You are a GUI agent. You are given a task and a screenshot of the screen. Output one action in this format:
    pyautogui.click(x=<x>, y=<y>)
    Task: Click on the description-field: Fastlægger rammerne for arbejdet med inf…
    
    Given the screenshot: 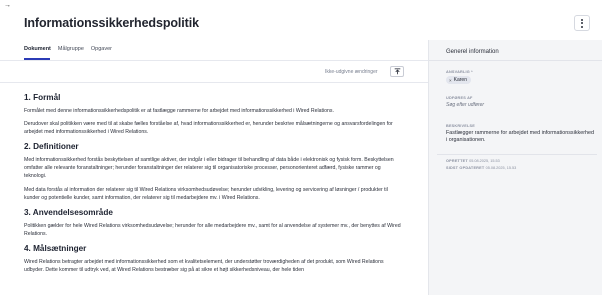 What is the action you would take?
    pyautogui.click(x=521, y=137)
    